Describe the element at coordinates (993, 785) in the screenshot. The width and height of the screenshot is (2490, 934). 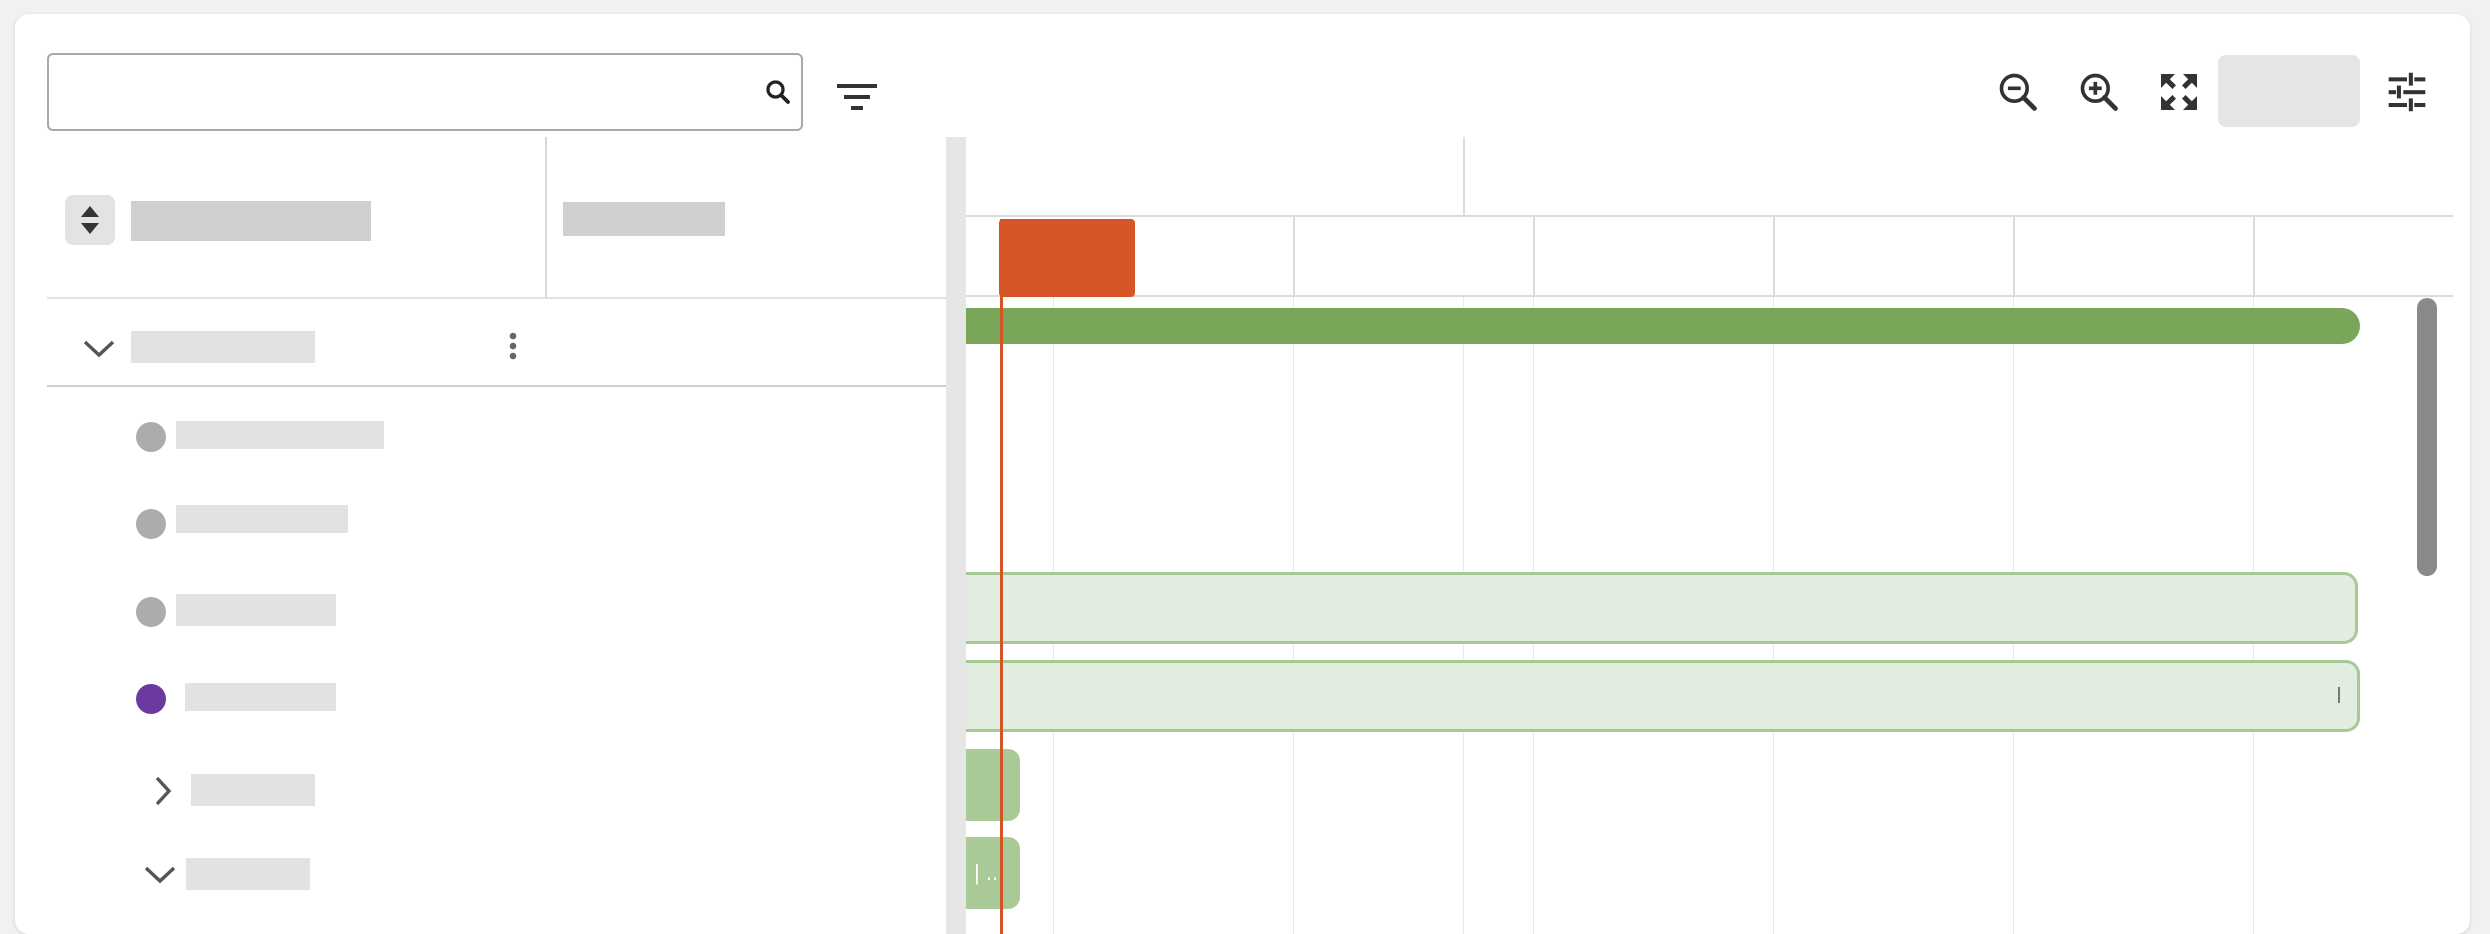
I see `small-task-bar` at that location.